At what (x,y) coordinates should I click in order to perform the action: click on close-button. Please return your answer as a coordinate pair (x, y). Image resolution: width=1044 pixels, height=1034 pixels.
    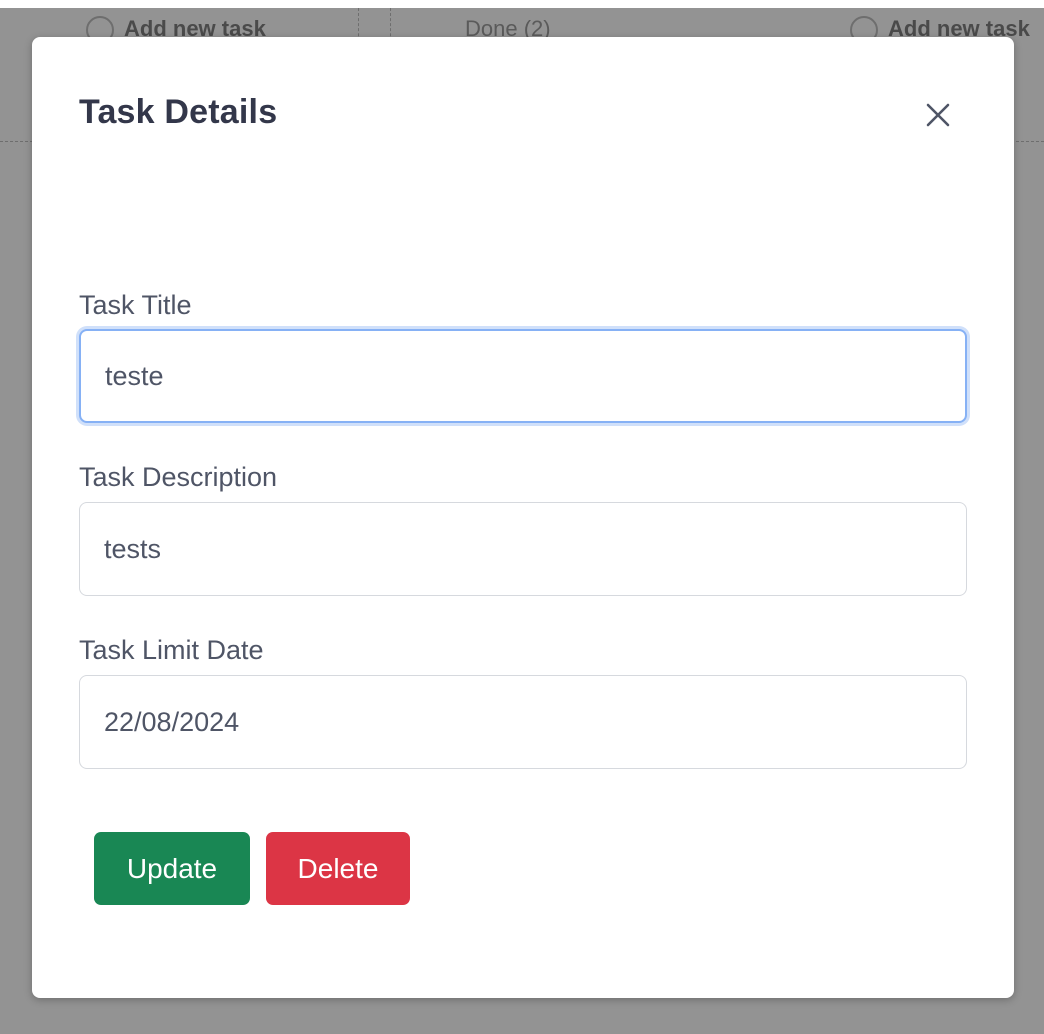
    Looking at the image, I should click on (938, 115).